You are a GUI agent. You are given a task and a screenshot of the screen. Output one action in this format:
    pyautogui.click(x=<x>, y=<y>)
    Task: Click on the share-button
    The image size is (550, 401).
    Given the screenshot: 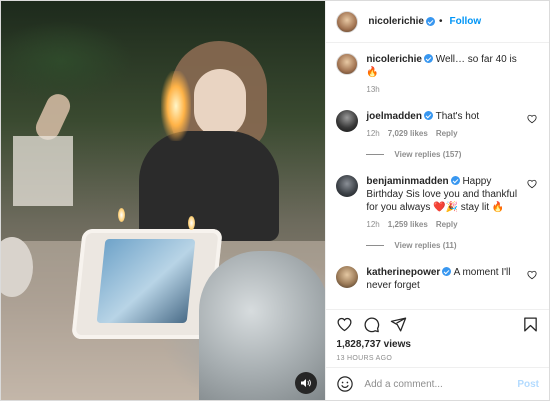 What is the action you would take?
    pyautogui.click(x=398, y=324)
    